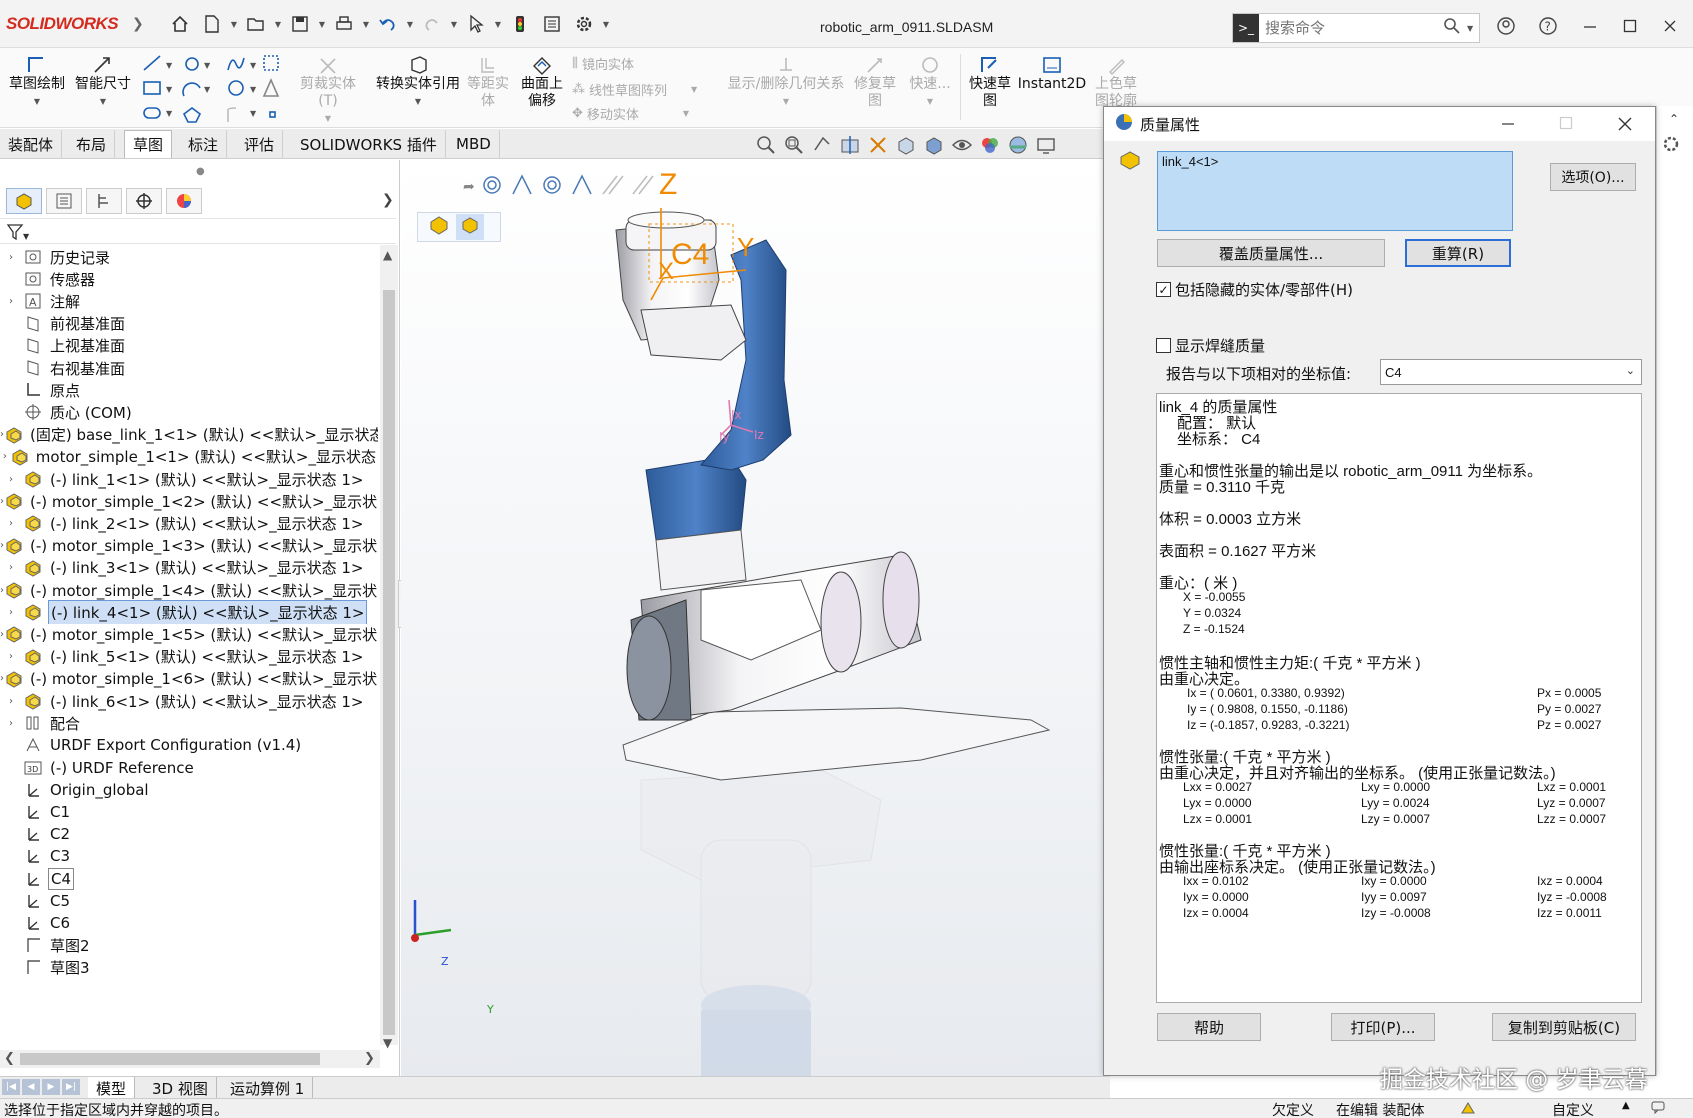 The image size is (1693, 1118). What do you see at coordinates (1335, 191) in the screenshot?
I see `selected-items-box: link_4<1>` at bounding box center [1335, 191].